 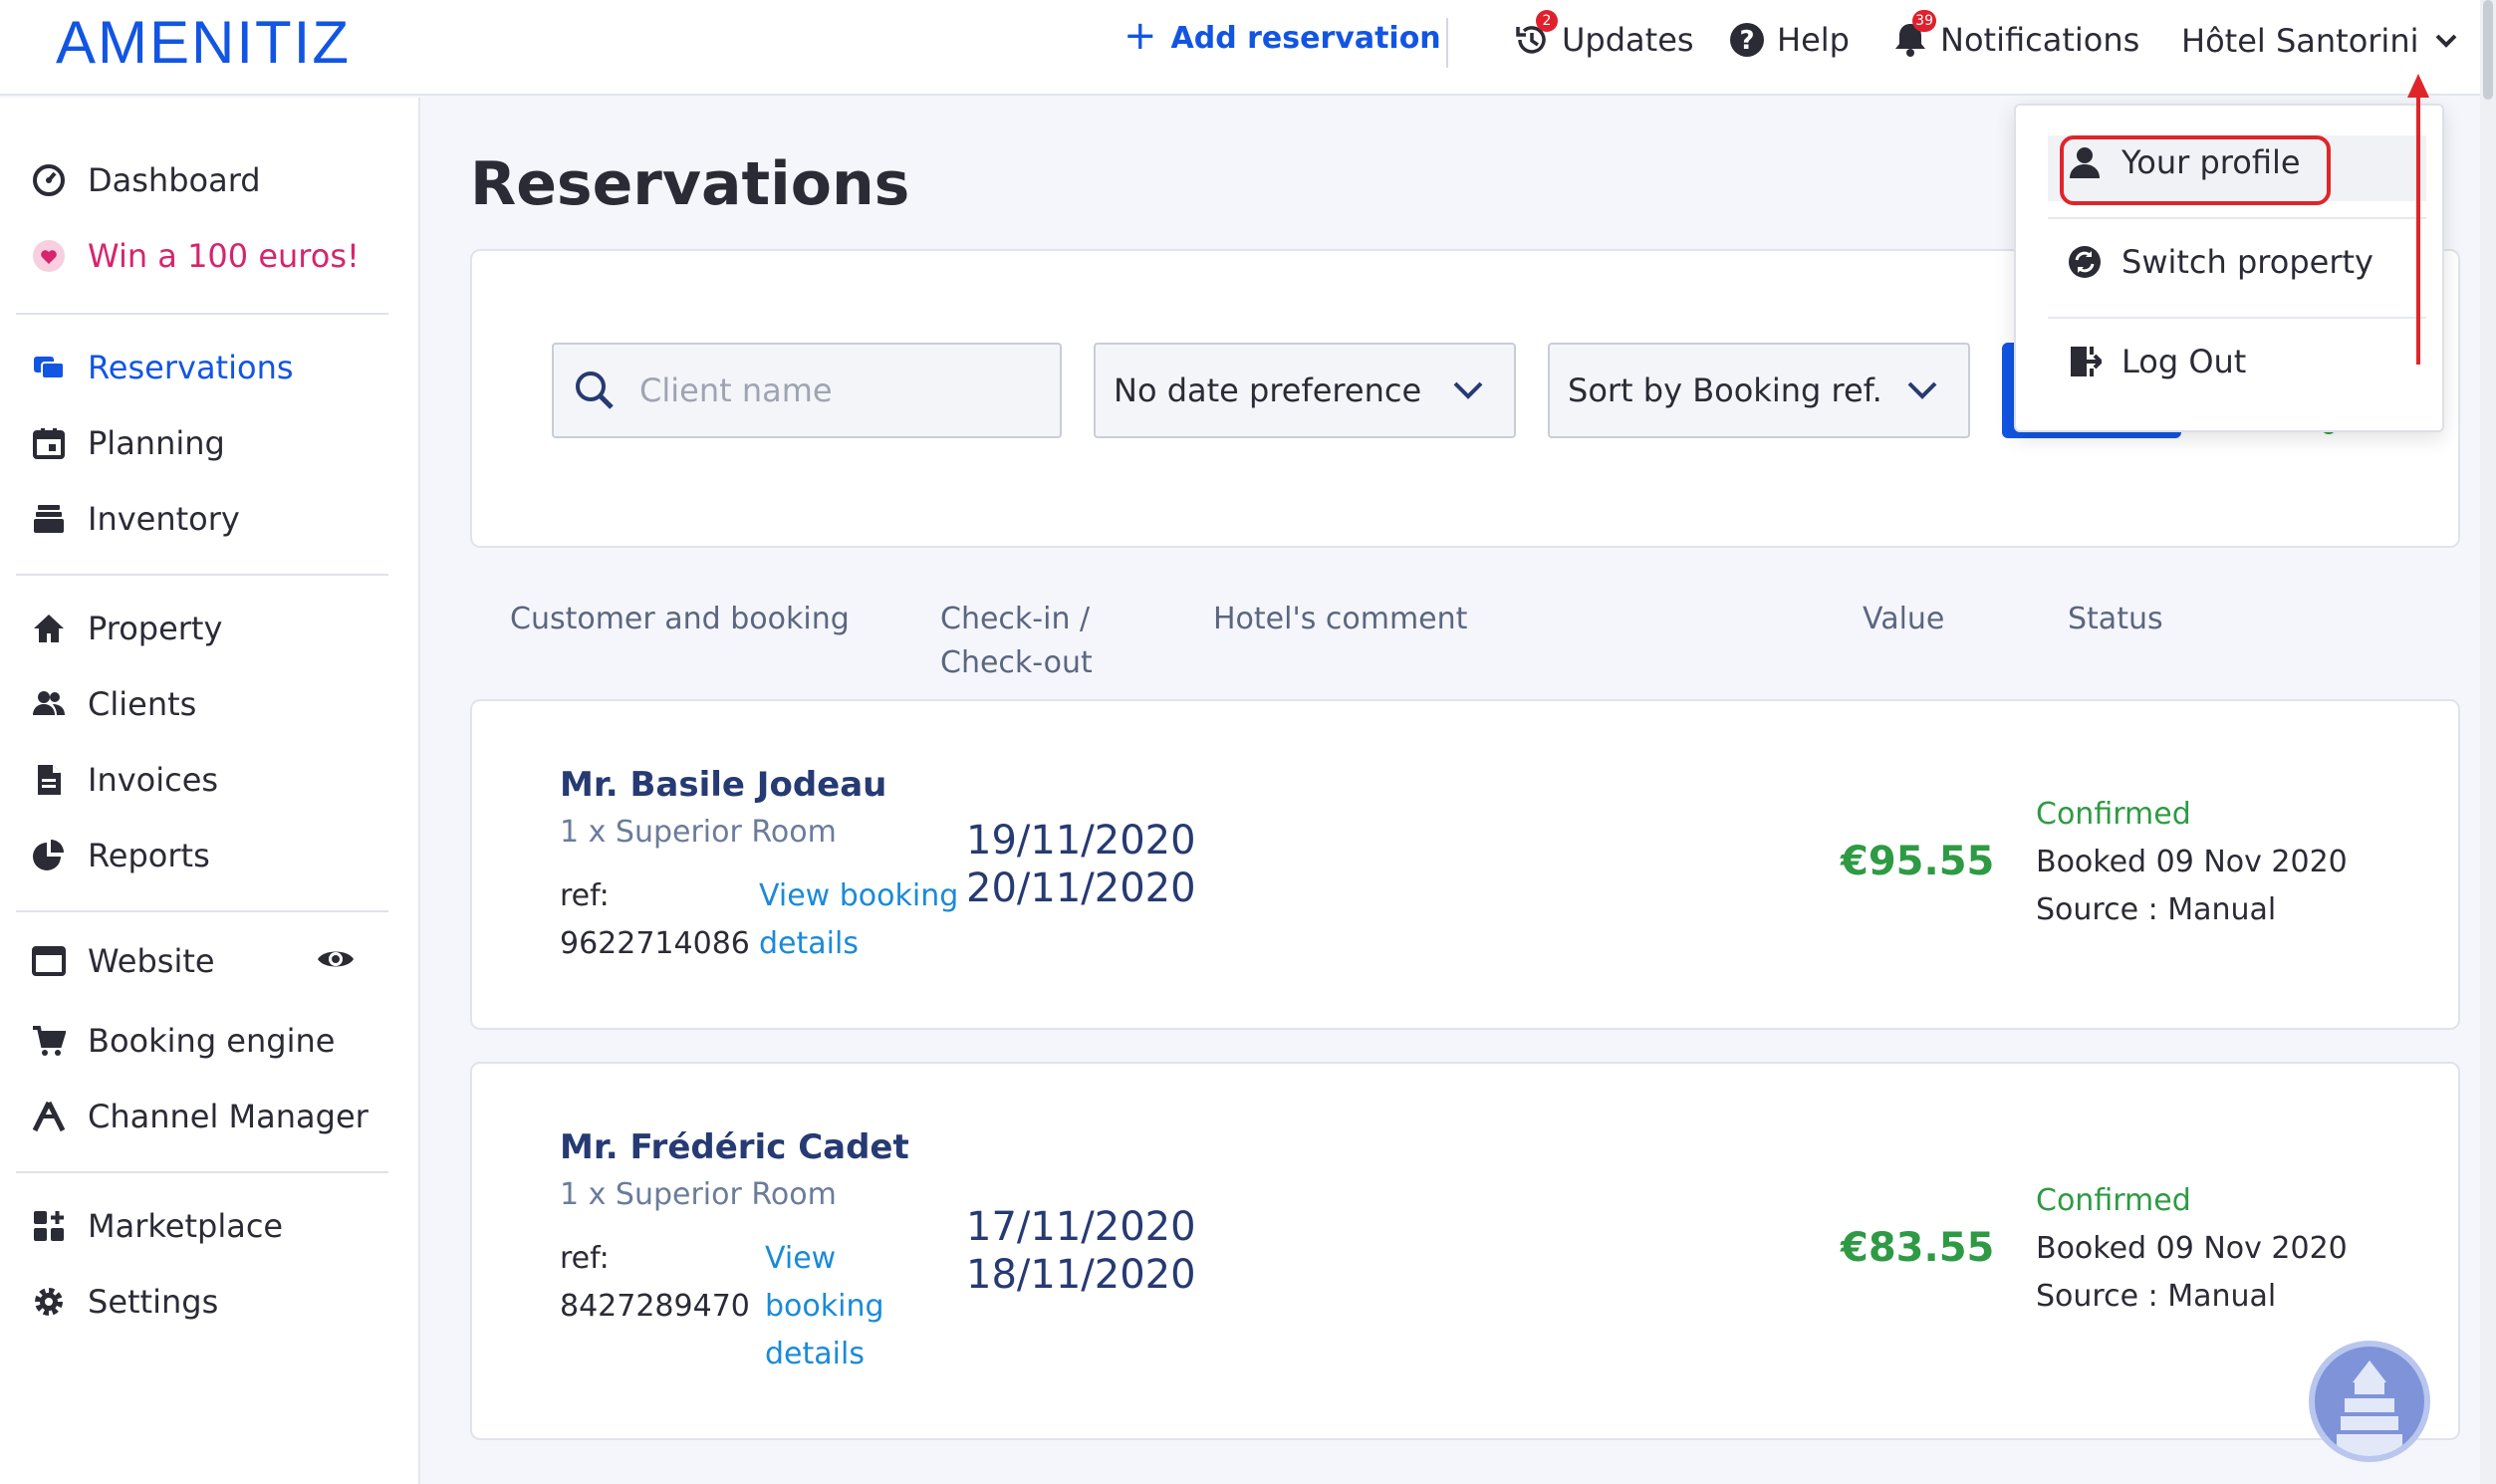 What do you see at coordinates (680, 619) in the screenshot?
I see `column-header-customer: Customer and booking` at bounding box center [680, 619].